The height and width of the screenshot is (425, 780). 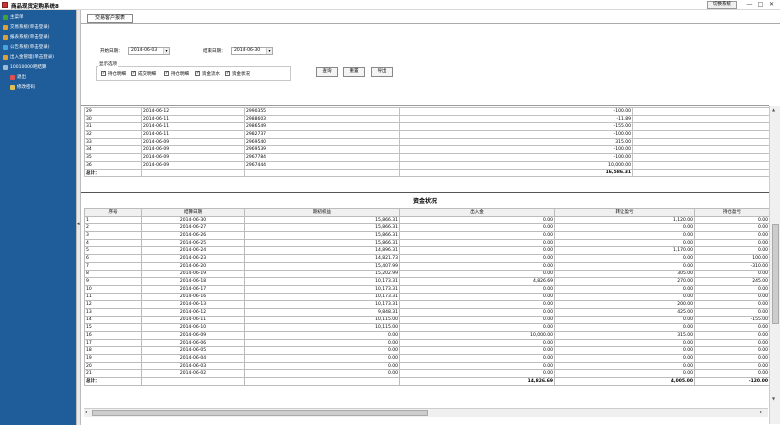 What do you see at coordinates (427, 150) in the screenshot?
I see `table-row: 34 2014-06-09 2969539 -100.00` at bounding box center [427, 150].